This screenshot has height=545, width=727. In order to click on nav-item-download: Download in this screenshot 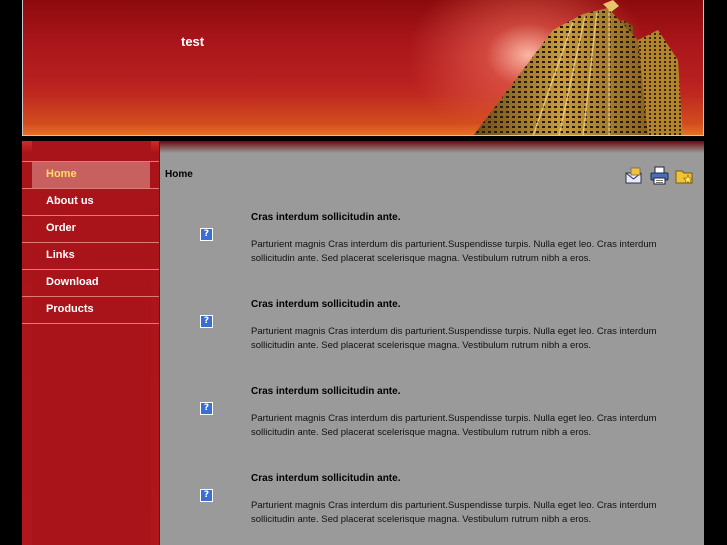, I will do `click(90, 283)`.